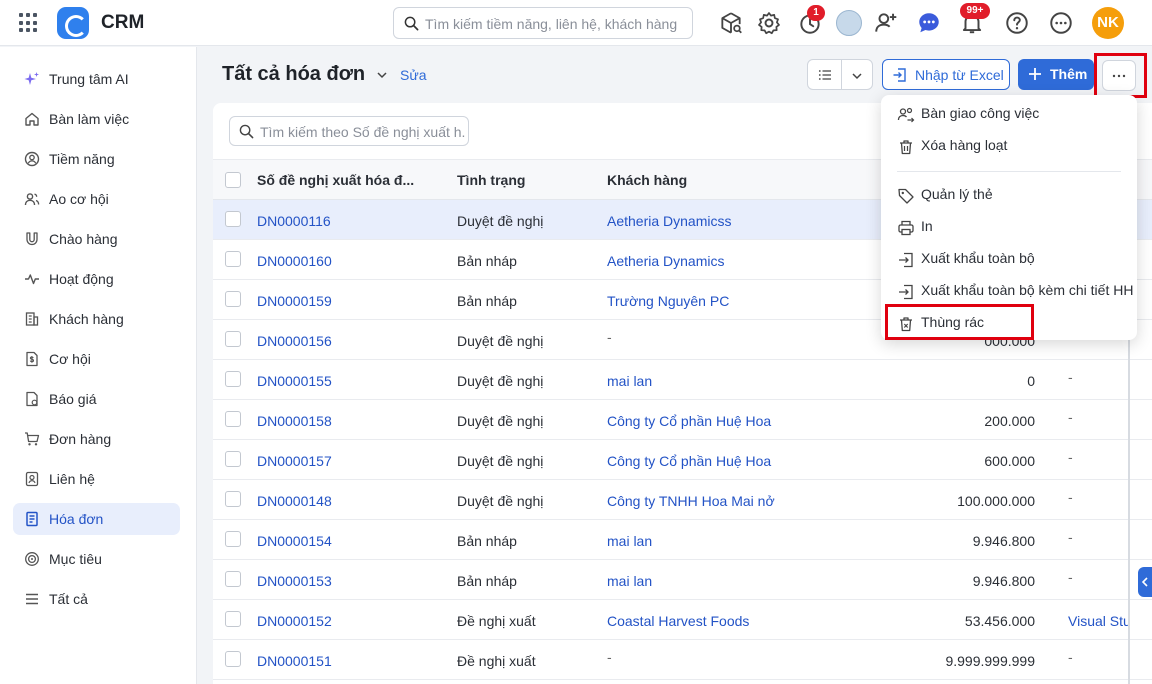  Describe the element at coordinates (294, 301) in the screenshot. I see `invoice-number-link: DN0000159` at that location.